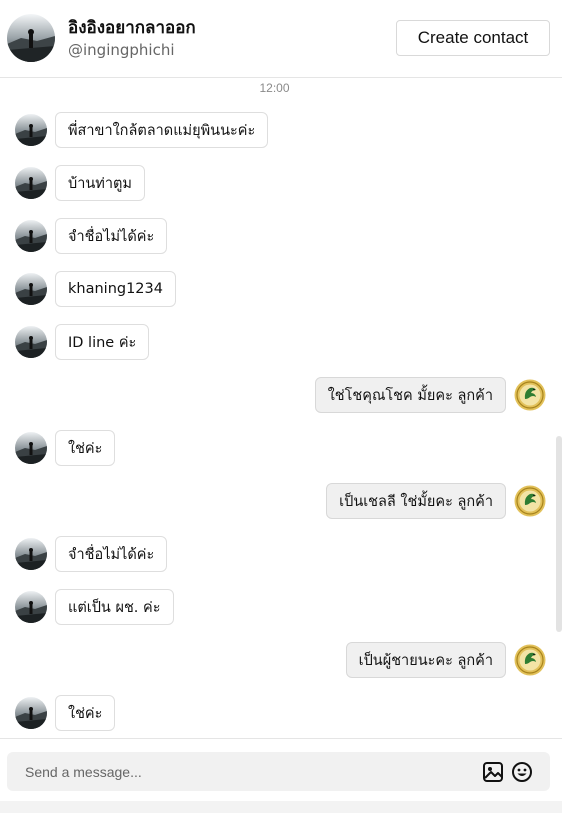  Describe the element at coordinates (281, 183) in the screenshot. I see `incoming-message: บ้านท่าตูม` at that location.